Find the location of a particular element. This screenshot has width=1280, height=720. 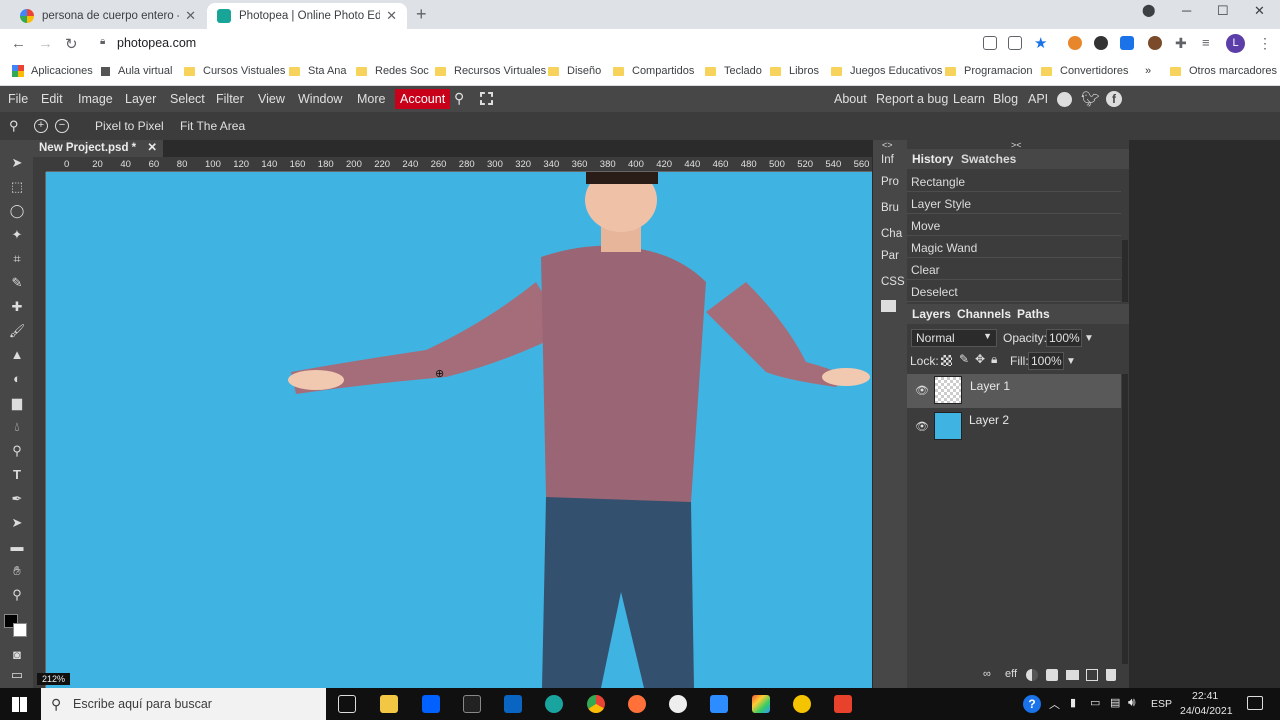

link-about: About is located at coordinates (850, 99).